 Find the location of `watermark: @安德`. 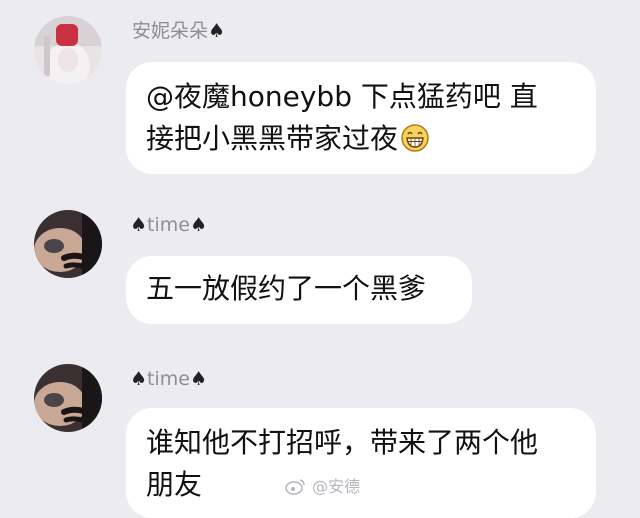

watermark: @安德 is located at coordinates (322, 485).